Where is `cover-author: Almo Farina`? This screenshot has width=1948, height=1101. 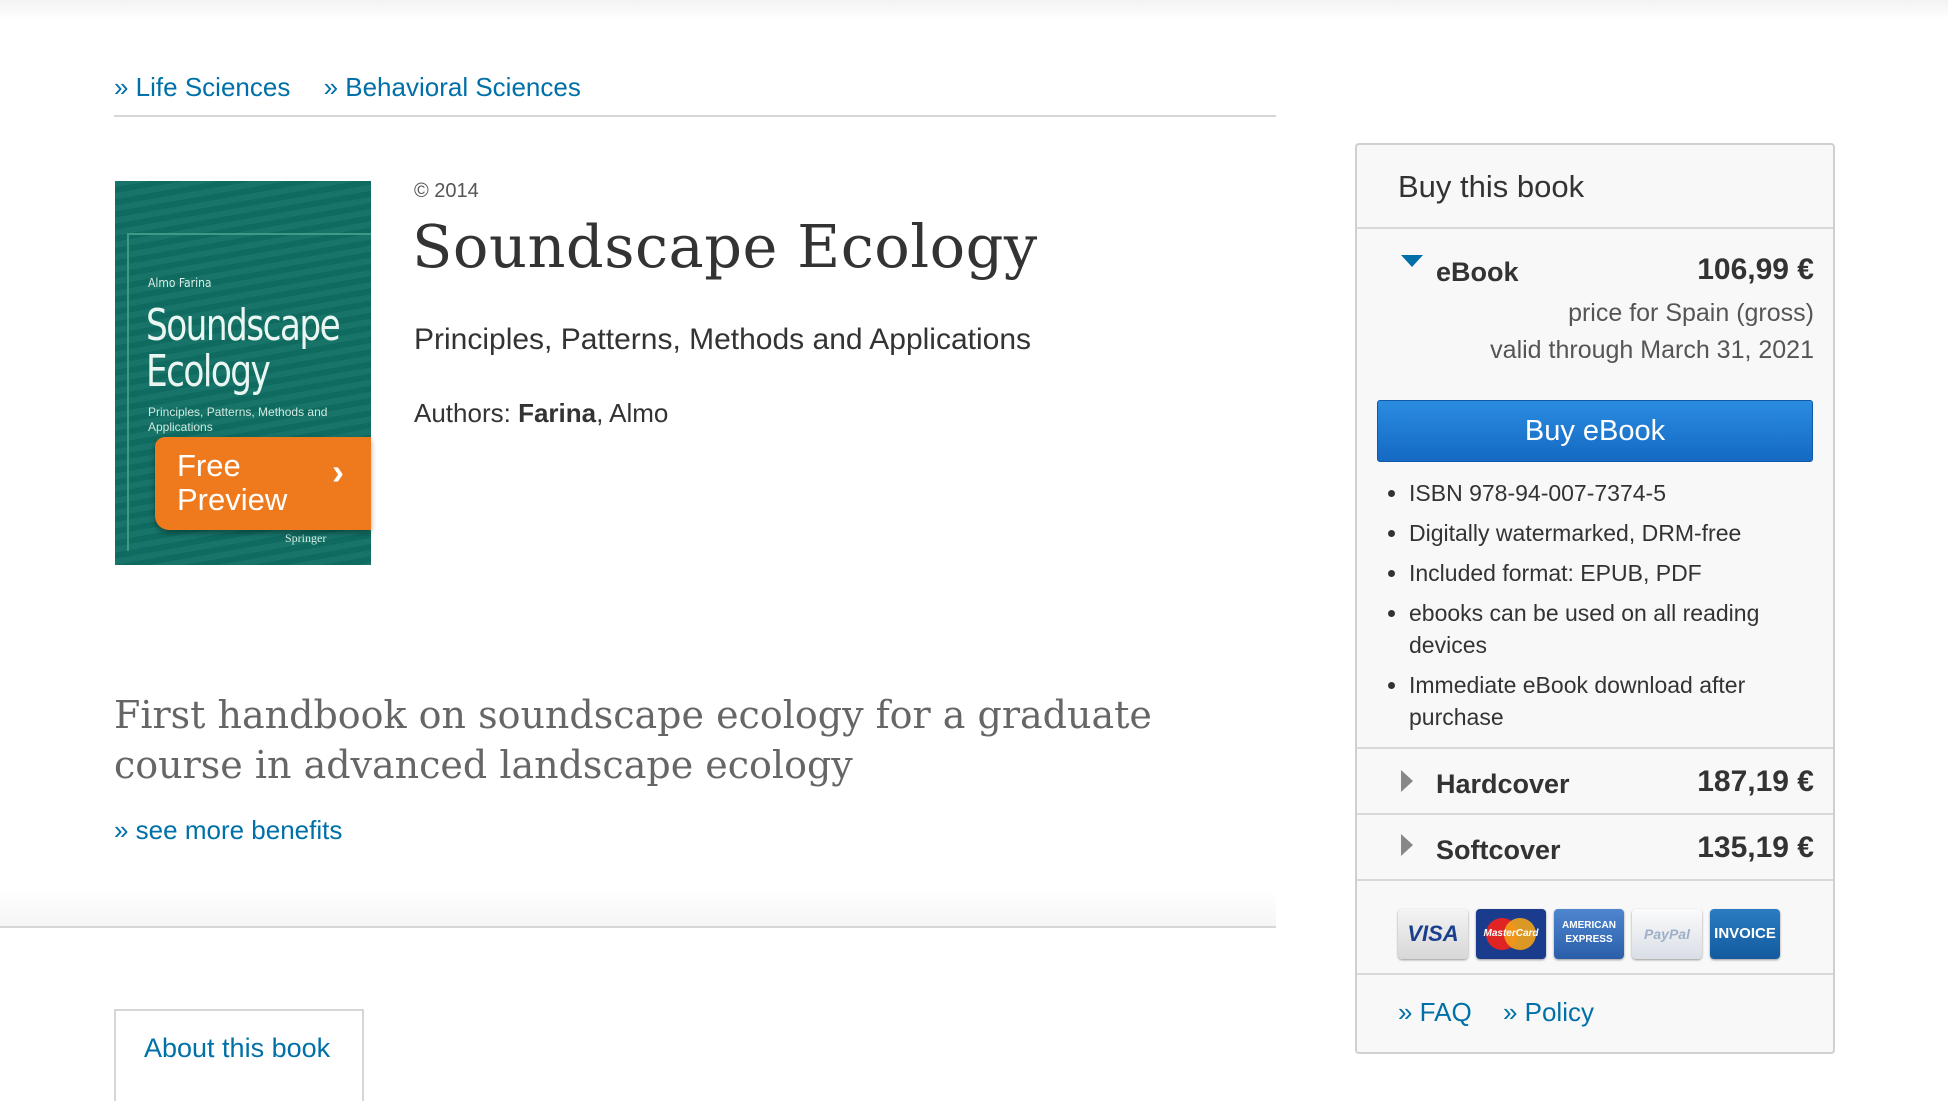 cover-author: Almo Farina is located at coordinates (180, 283).